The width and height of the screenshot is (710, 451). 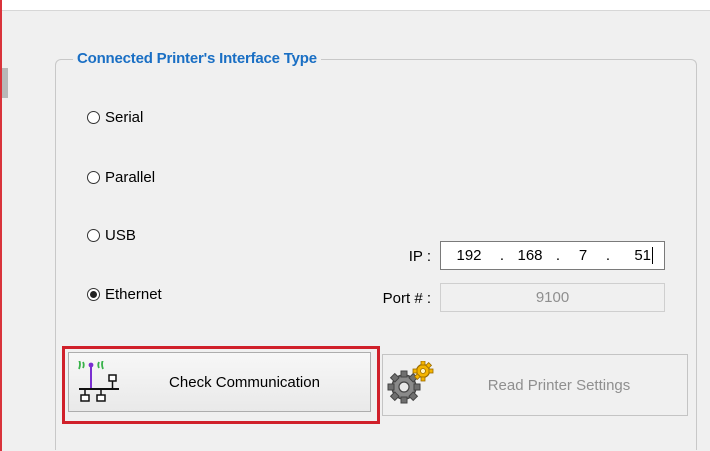 I want to click on radio-parallel-circle, so click(x=93, y=177).